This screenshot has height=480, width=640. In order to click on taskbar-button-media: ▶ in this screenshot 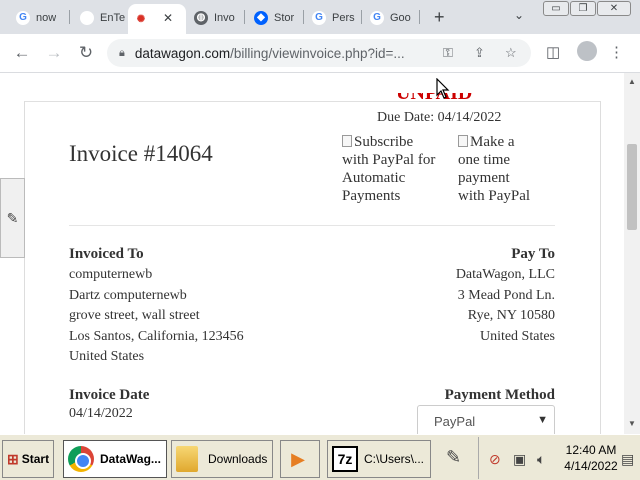, I will do `click(300, 459)`.